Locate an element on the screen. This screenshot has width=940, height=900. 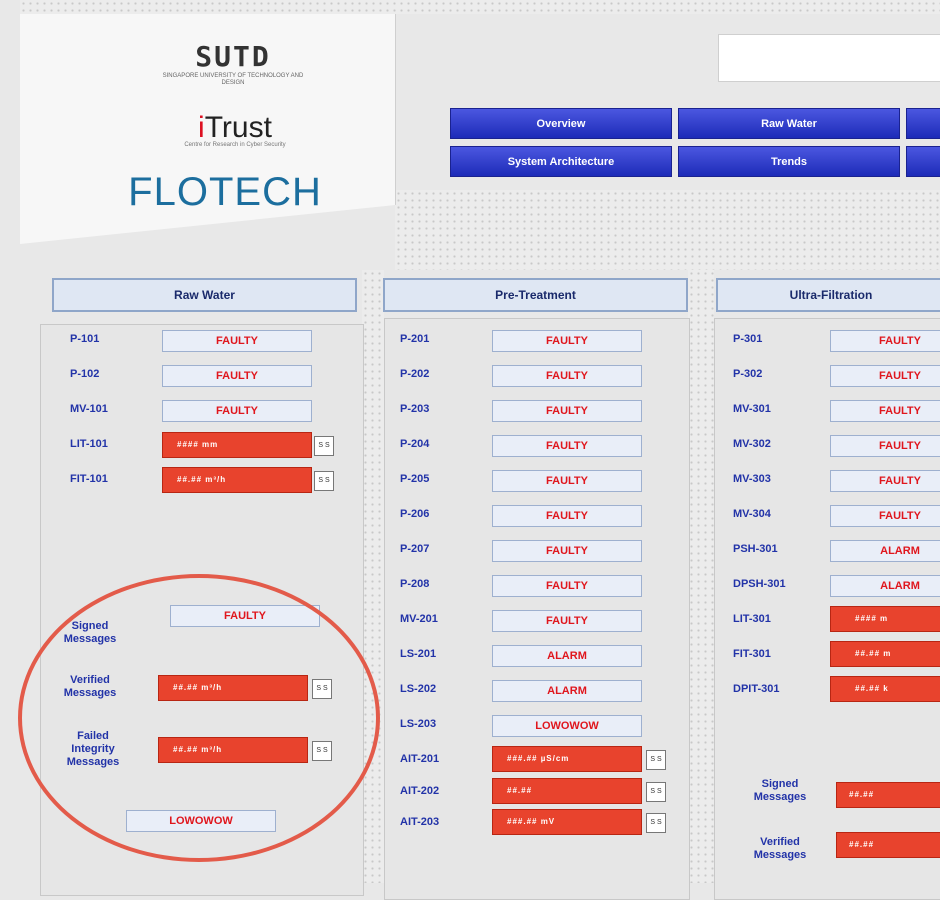
analog-readout: ##.## m³/h is located at coordinates (237, 480).